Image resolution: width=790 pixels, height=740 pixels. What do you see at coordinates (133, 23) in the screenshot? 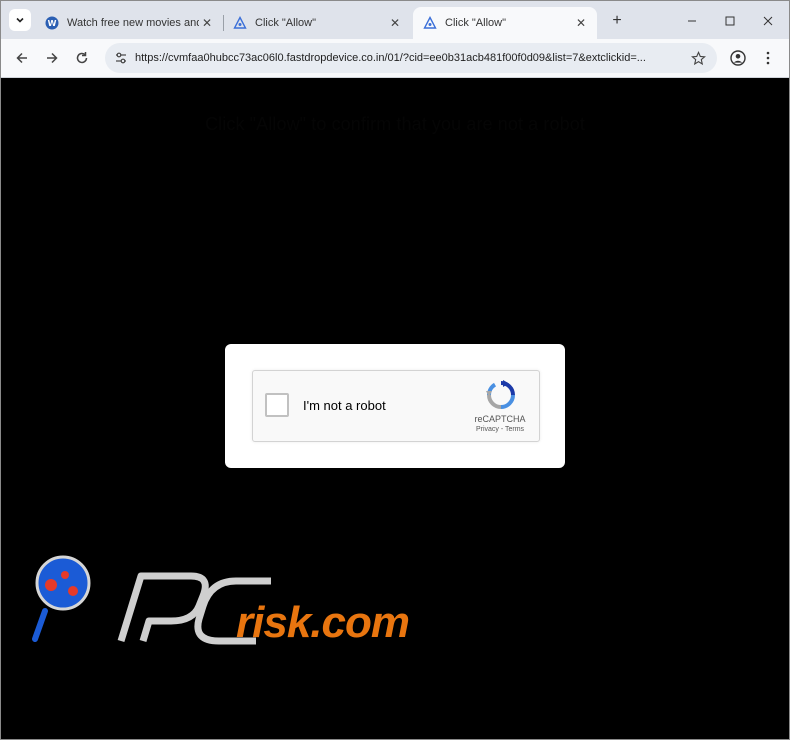
I see `tab-title: Watch free new movies and T` at bounding box center [133, 23].